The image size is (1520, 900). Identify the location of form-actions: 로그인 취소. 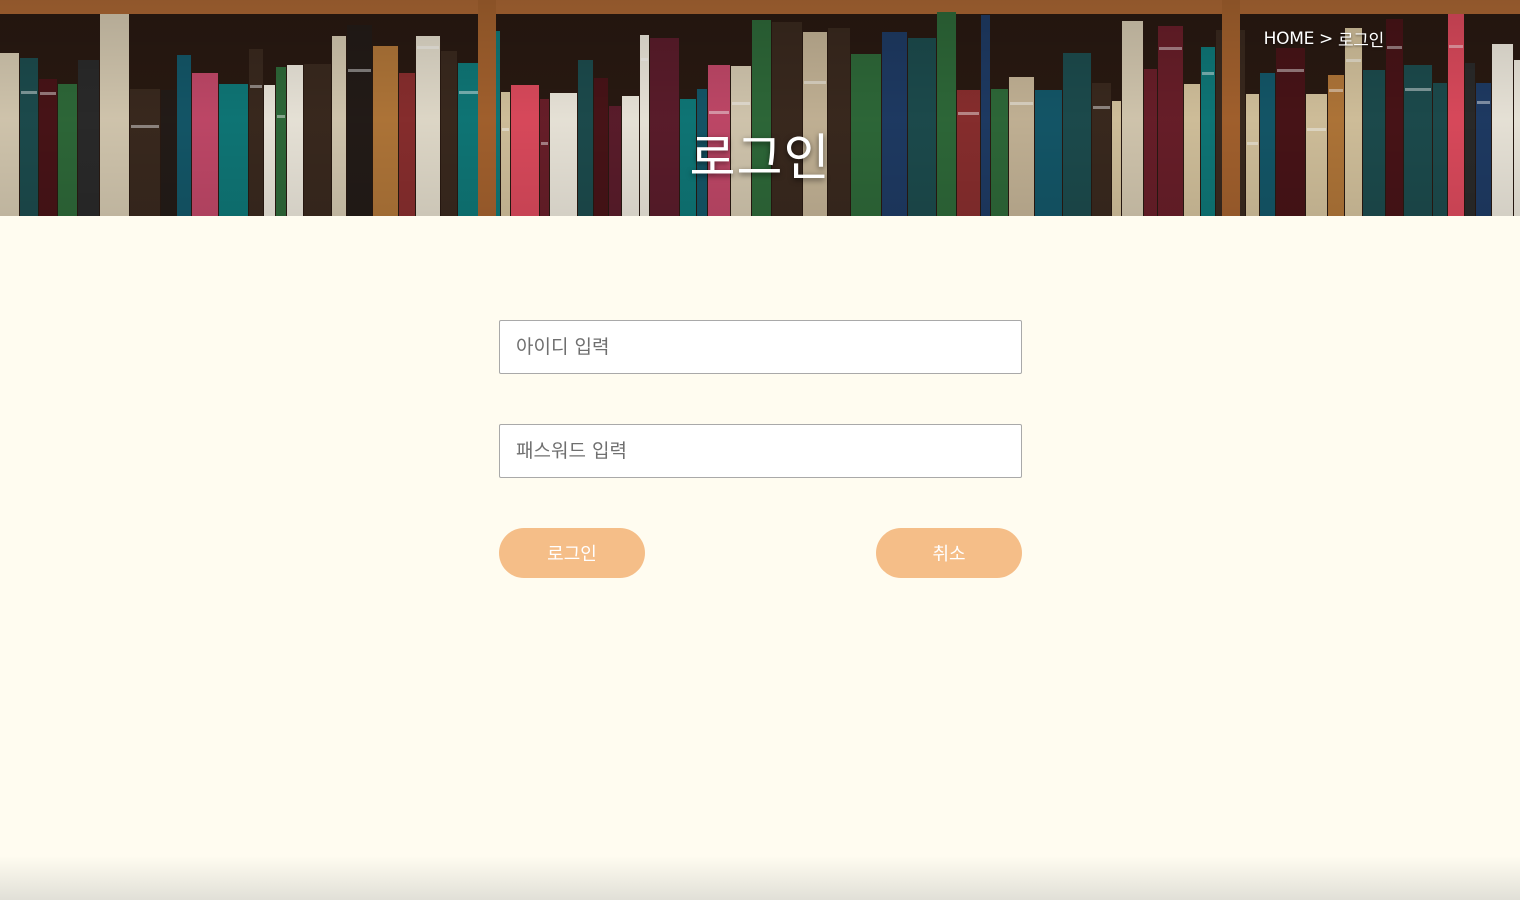
(760, 553).